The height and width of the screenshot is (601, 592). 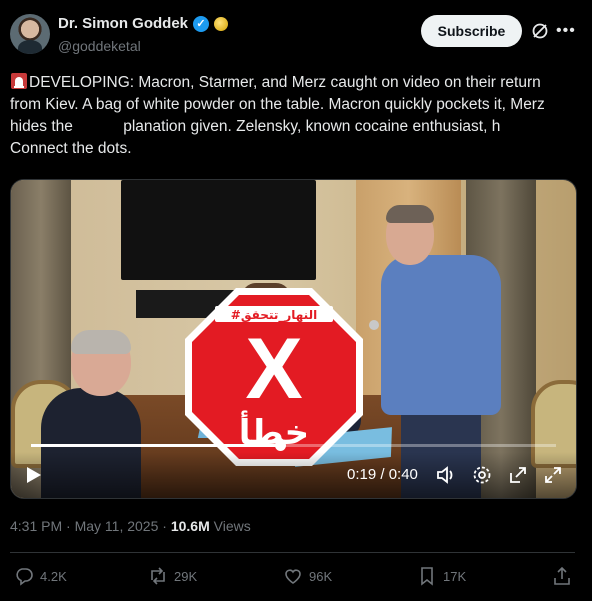 What do you see at coordinates (307, 576) in the screenshot?
I see `like-button: 96K` at bounding box center [307, 576].